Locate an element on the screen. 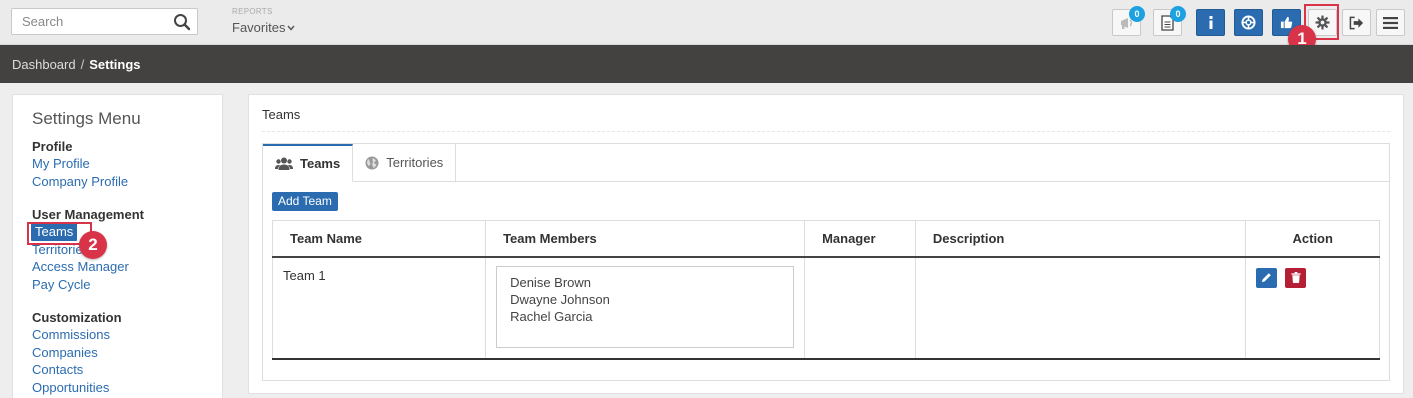  tab-teams-label: Teams is located at coordinates (320, 163).